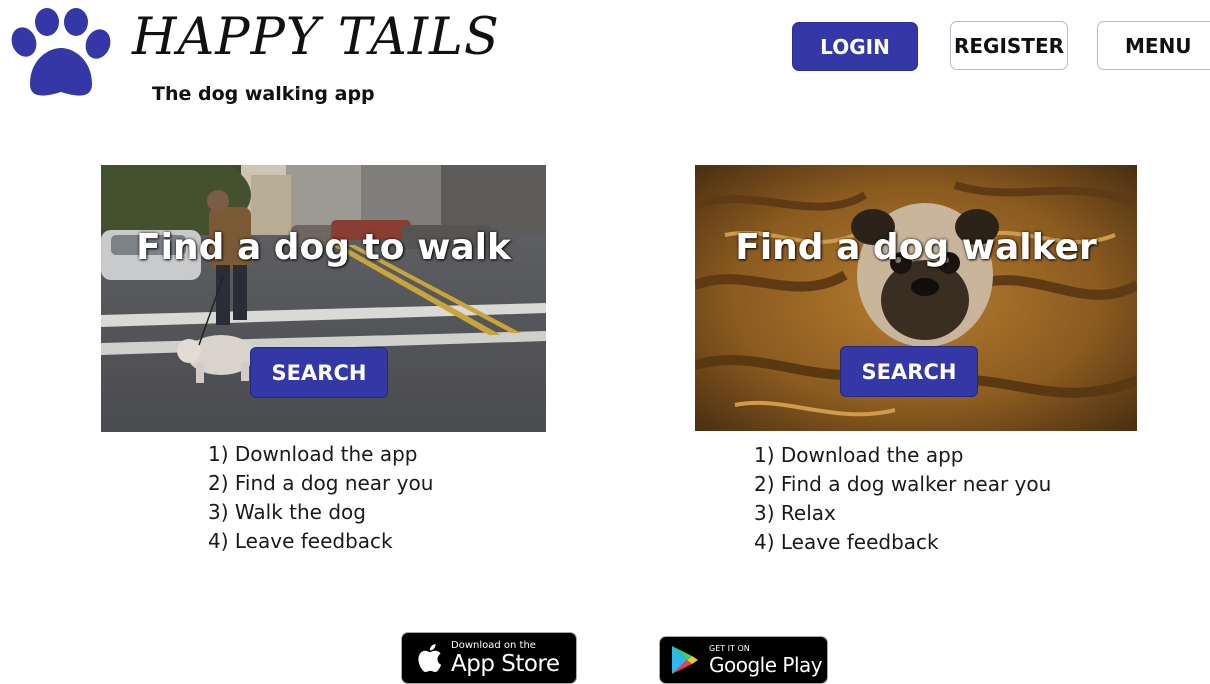  What do you see at coordinates (321, 483) in the screenshot?
I see `list-item: 2) Find a dog near you` at bounding box center [321, 483].